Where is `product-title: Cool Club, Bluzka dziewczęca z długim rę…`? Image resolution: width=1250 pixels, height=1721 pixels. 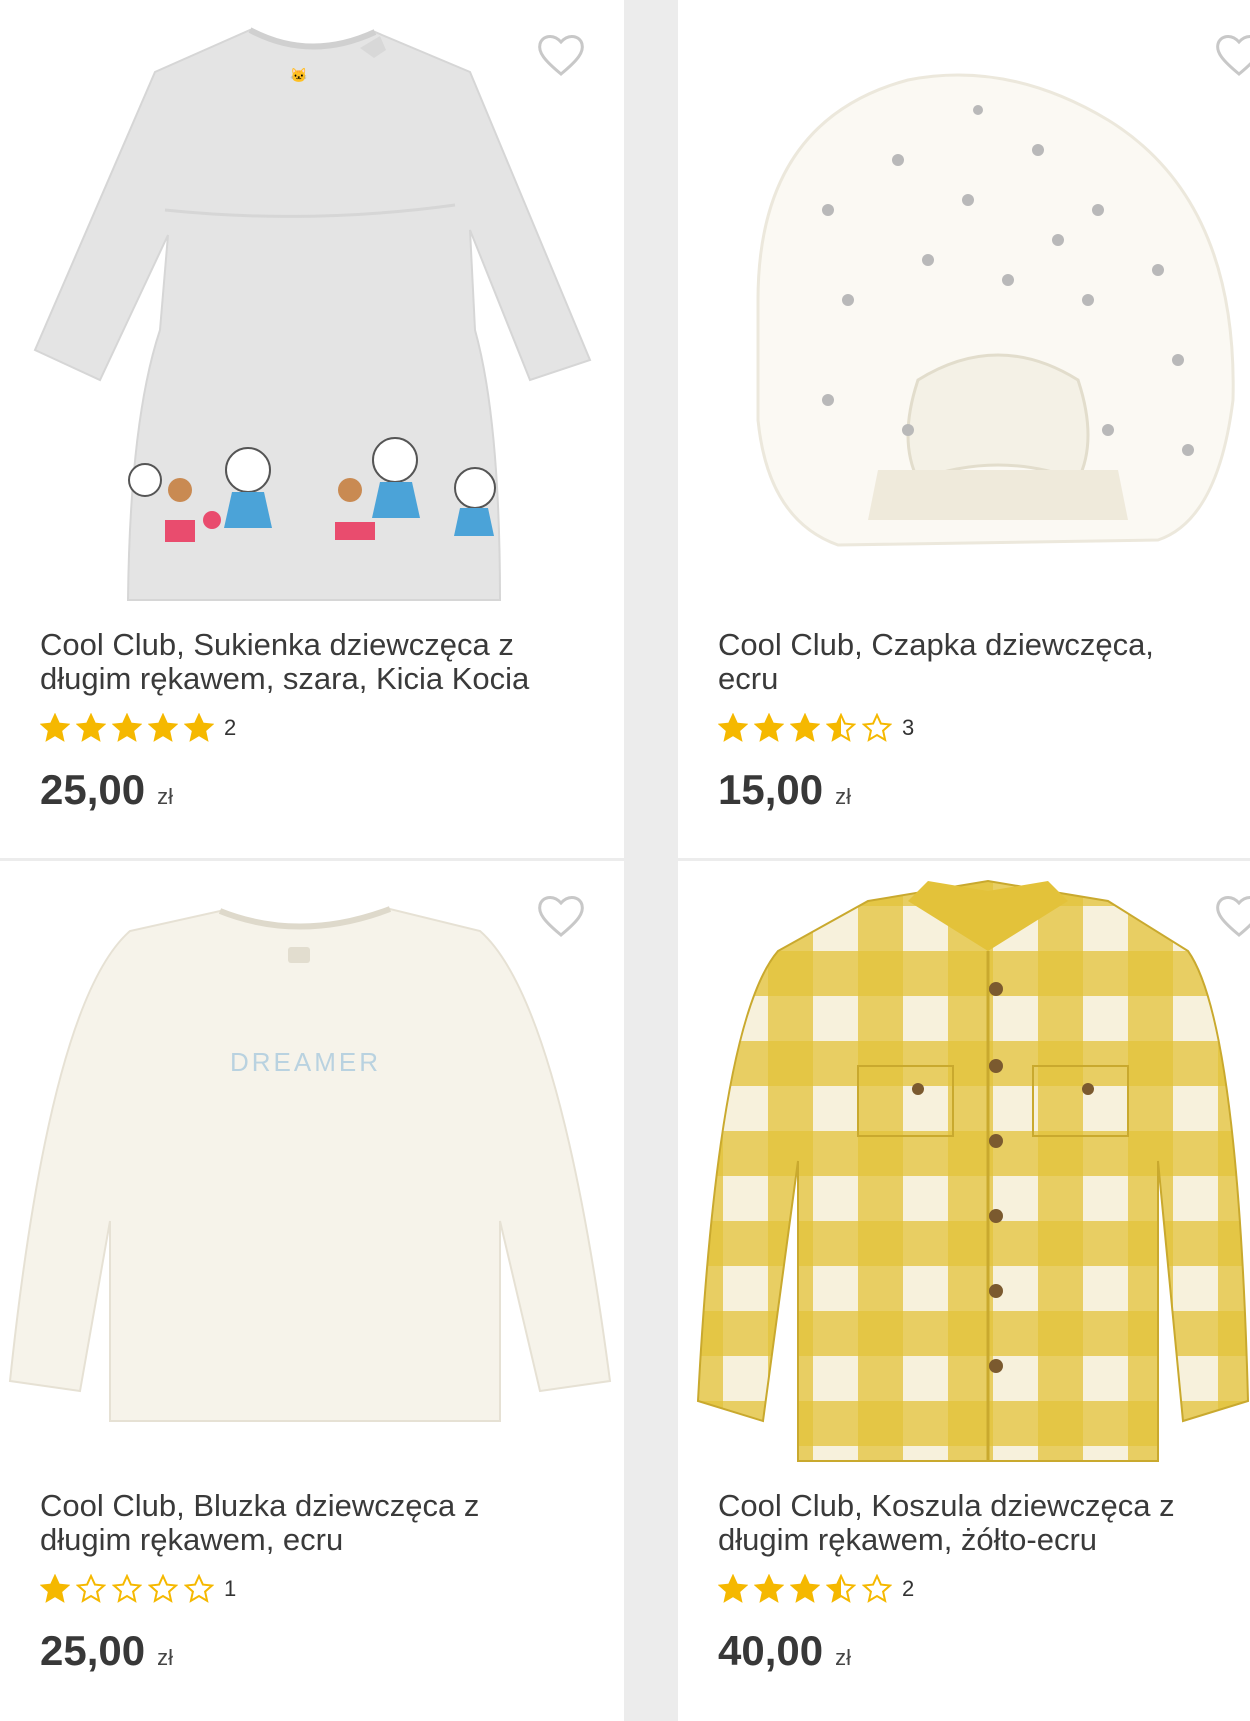
product-title: Cool Club, Bluzka dziewczęca z długim rę… is located at coordinates (310, 1523).